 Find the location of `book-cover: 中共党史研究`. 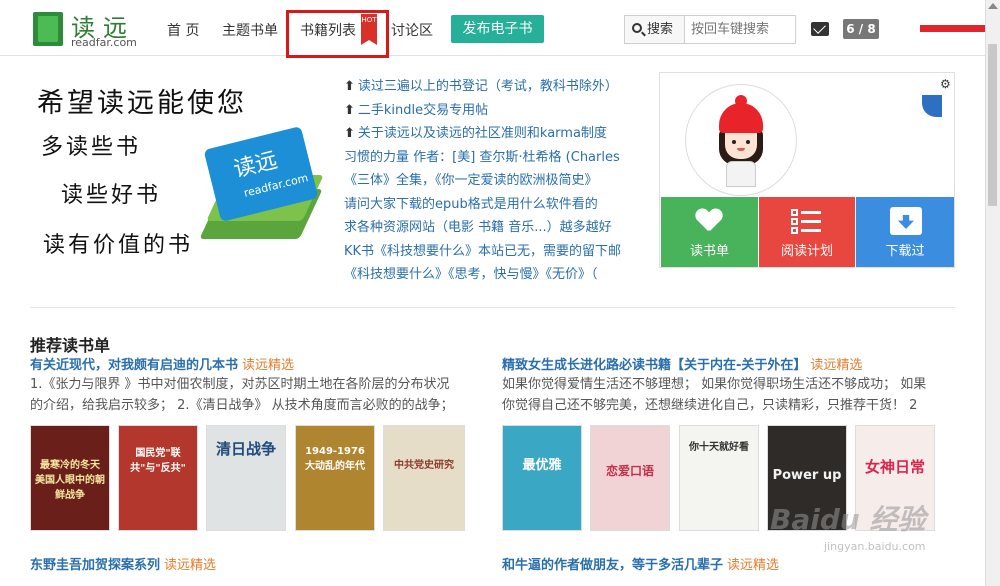

book-cover: 中共党史研究 is located at coordinates (424, 478).